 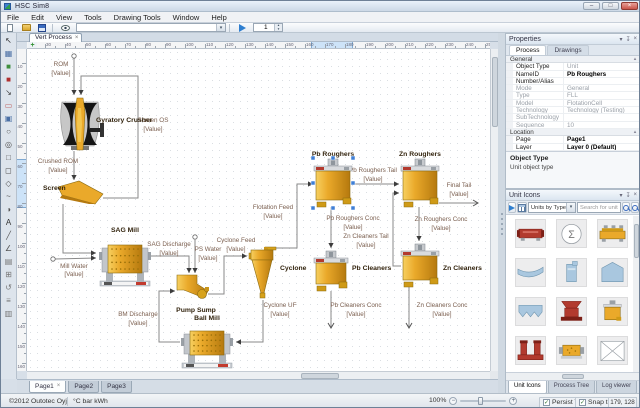 What do you see at coordinates (512, 207) in the screenshot?
I see `apply-button` at bounding box center [512, 207].